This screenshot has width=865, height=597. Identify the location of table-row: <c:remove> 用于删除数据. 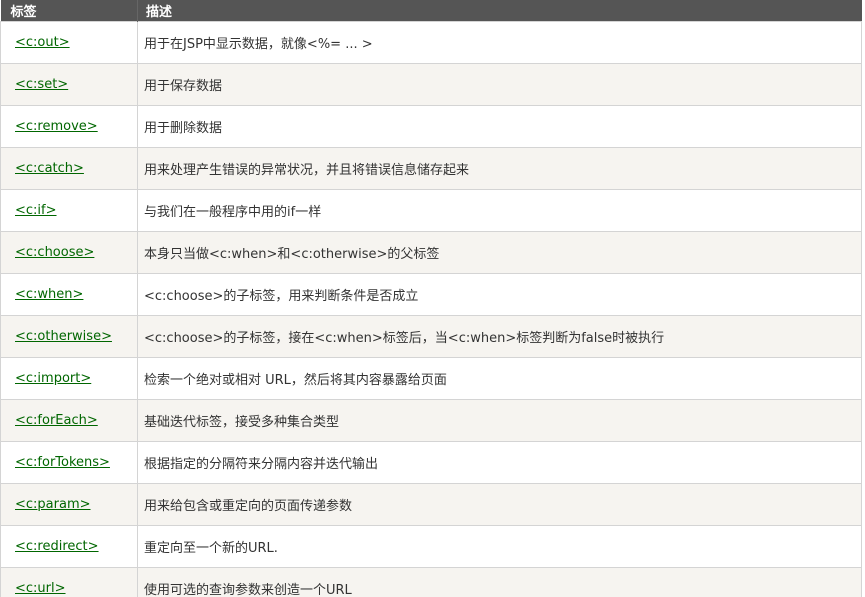
(431, 126).